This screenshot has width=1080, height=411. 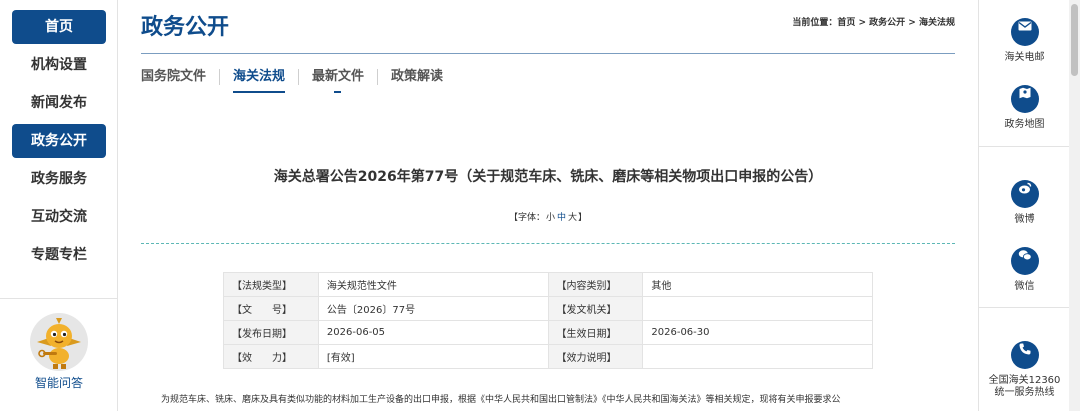 I want to click on meta-label: 【效 力】, so click(x=271, y=356).